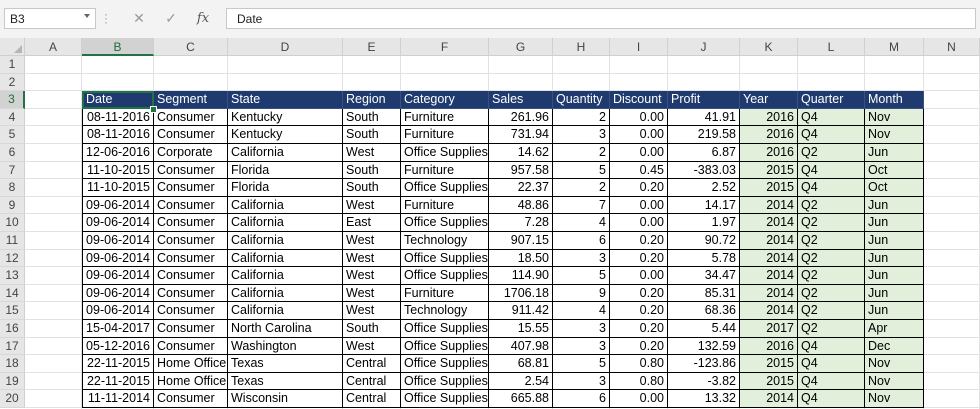 This screenshot has width=980, height=409. What do you see at coordinates (521, 205) in the screenshot?
I see `table-cell: 48.86` at bounding box center [521, 205].